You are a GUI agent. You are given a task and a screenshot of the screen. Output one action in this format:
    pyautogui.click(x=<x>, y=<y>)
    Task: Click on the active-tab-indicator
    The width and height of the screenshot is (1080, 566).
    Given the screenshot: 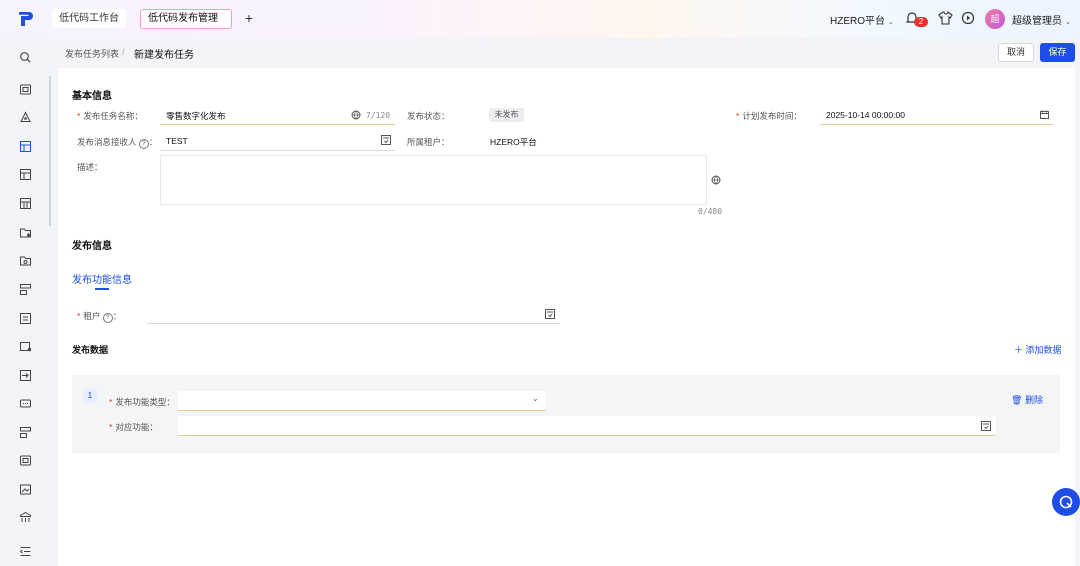 What is the action you would take?
    pyautogui.click(x=102, y=289)
    